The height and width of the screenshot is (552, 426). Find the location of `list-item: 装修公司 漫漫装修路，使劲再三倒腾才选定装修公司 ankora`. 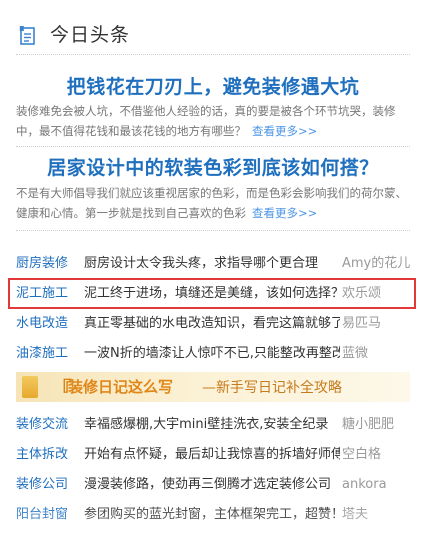

list-item: 装修公司 漫漫装修路，使劲再三倒腾才选定装修公司 ankora is located at coordinates (216, 485).